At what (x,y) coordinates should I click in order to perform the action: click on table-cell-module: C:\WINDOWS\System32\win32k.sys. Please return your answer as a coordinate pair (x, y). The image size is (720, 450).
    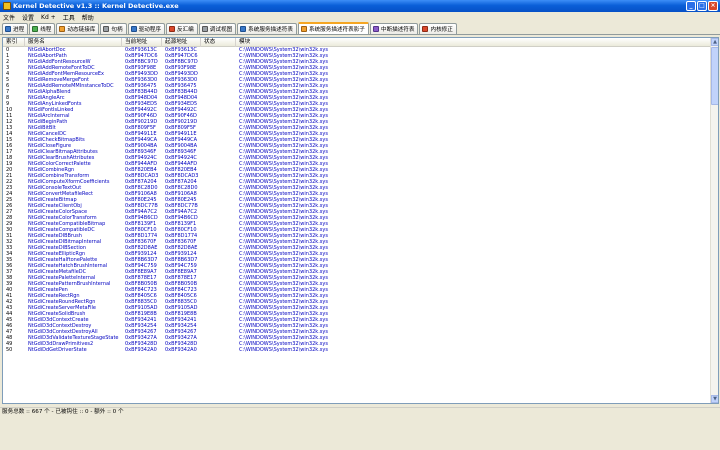
    Looking at the image, I should click on (283, 350).